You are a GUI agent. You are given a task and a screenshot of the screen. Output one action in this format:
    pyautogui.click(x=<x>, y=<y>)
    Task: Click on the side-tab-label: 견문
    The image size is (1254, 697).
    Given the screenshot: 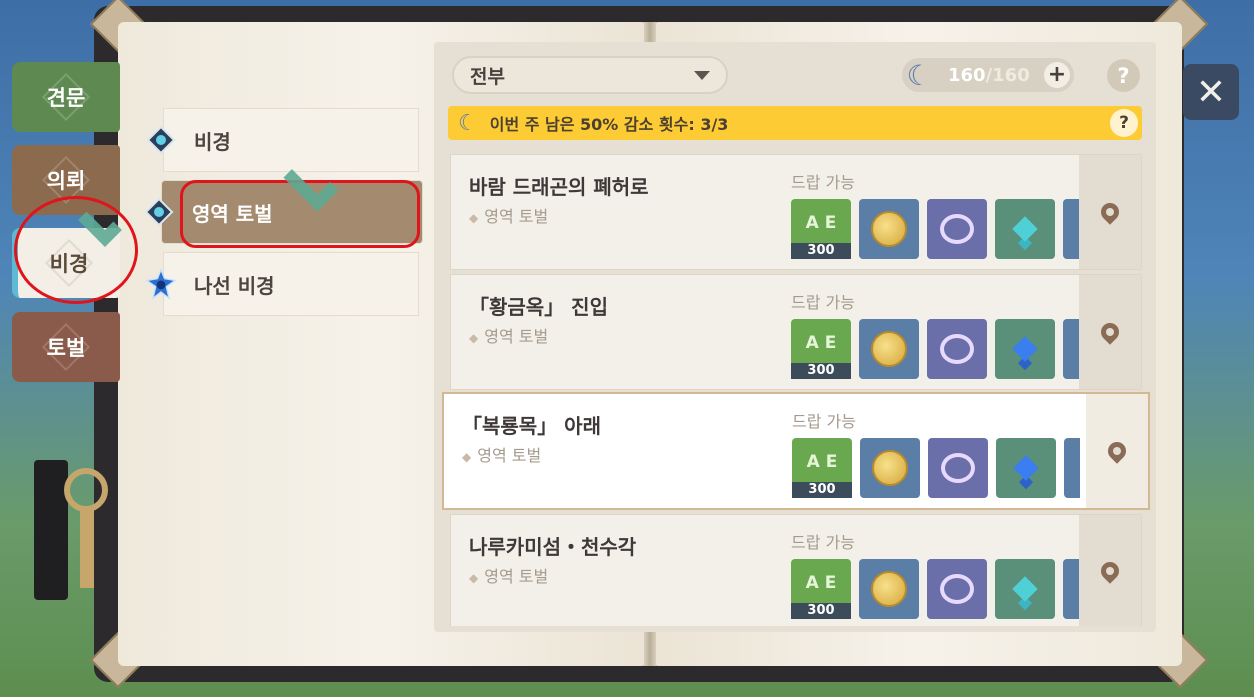 What is the action you would take?
    pyautogui.click(x=66, y=98)
    